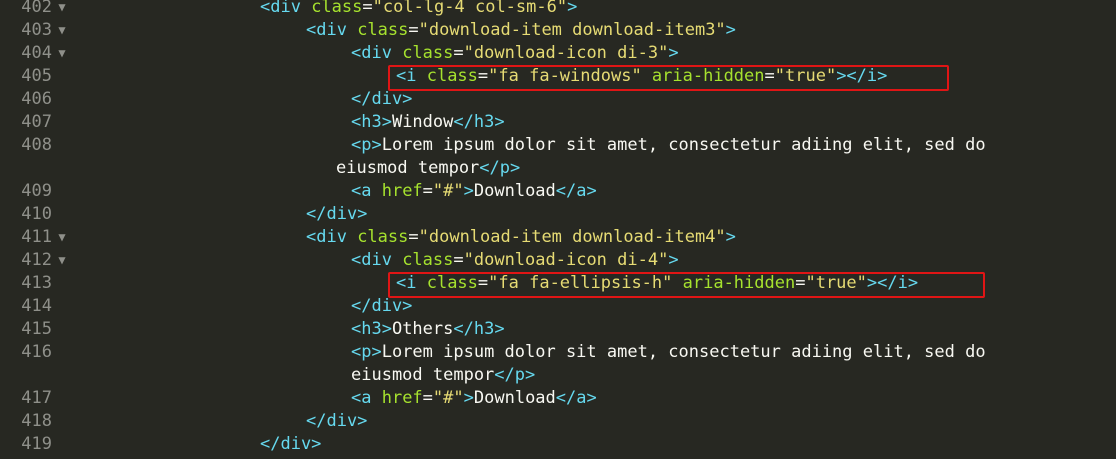 This screenshot has height=459, width=1116. Describe the element at coordinates (422, 329) in the screenshot. I see `code-token: Others` at that location.